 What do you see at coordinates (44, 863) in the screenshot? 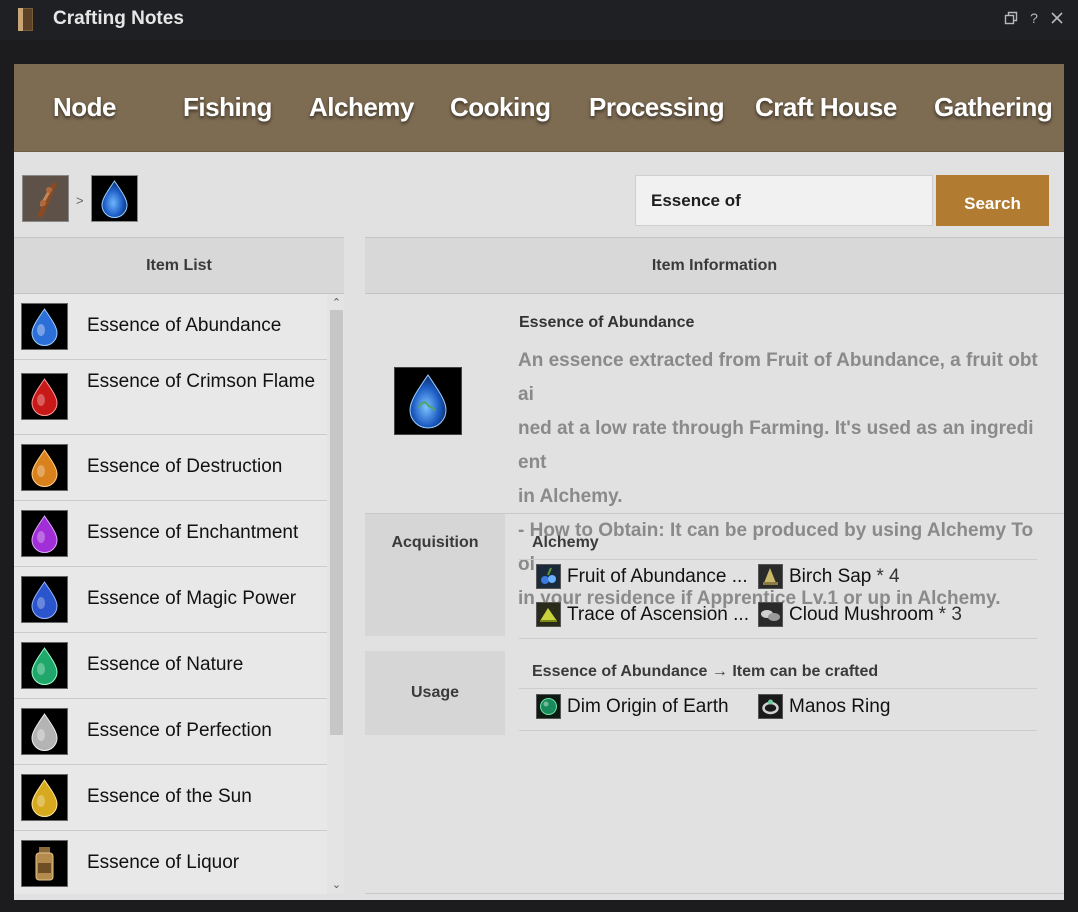
I see `essence-liquor-icon` at bounding box center [44, 863].